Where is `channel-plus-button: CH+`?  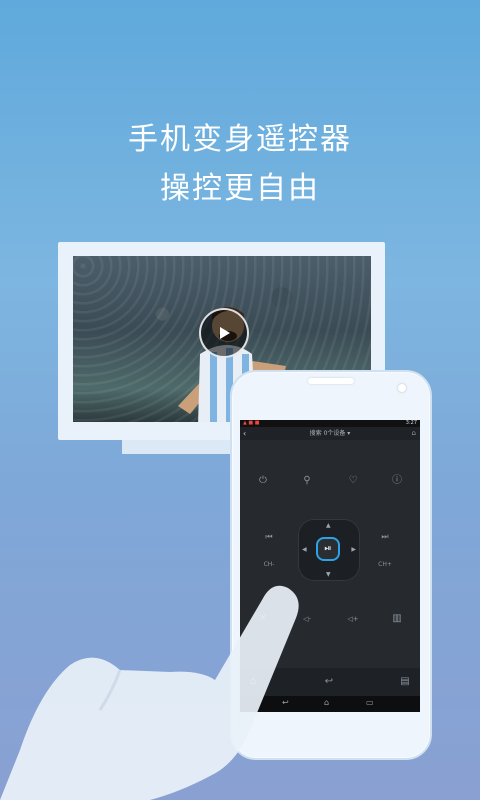
channel-plus-button: CH+ is located at coordinates (385, 565).